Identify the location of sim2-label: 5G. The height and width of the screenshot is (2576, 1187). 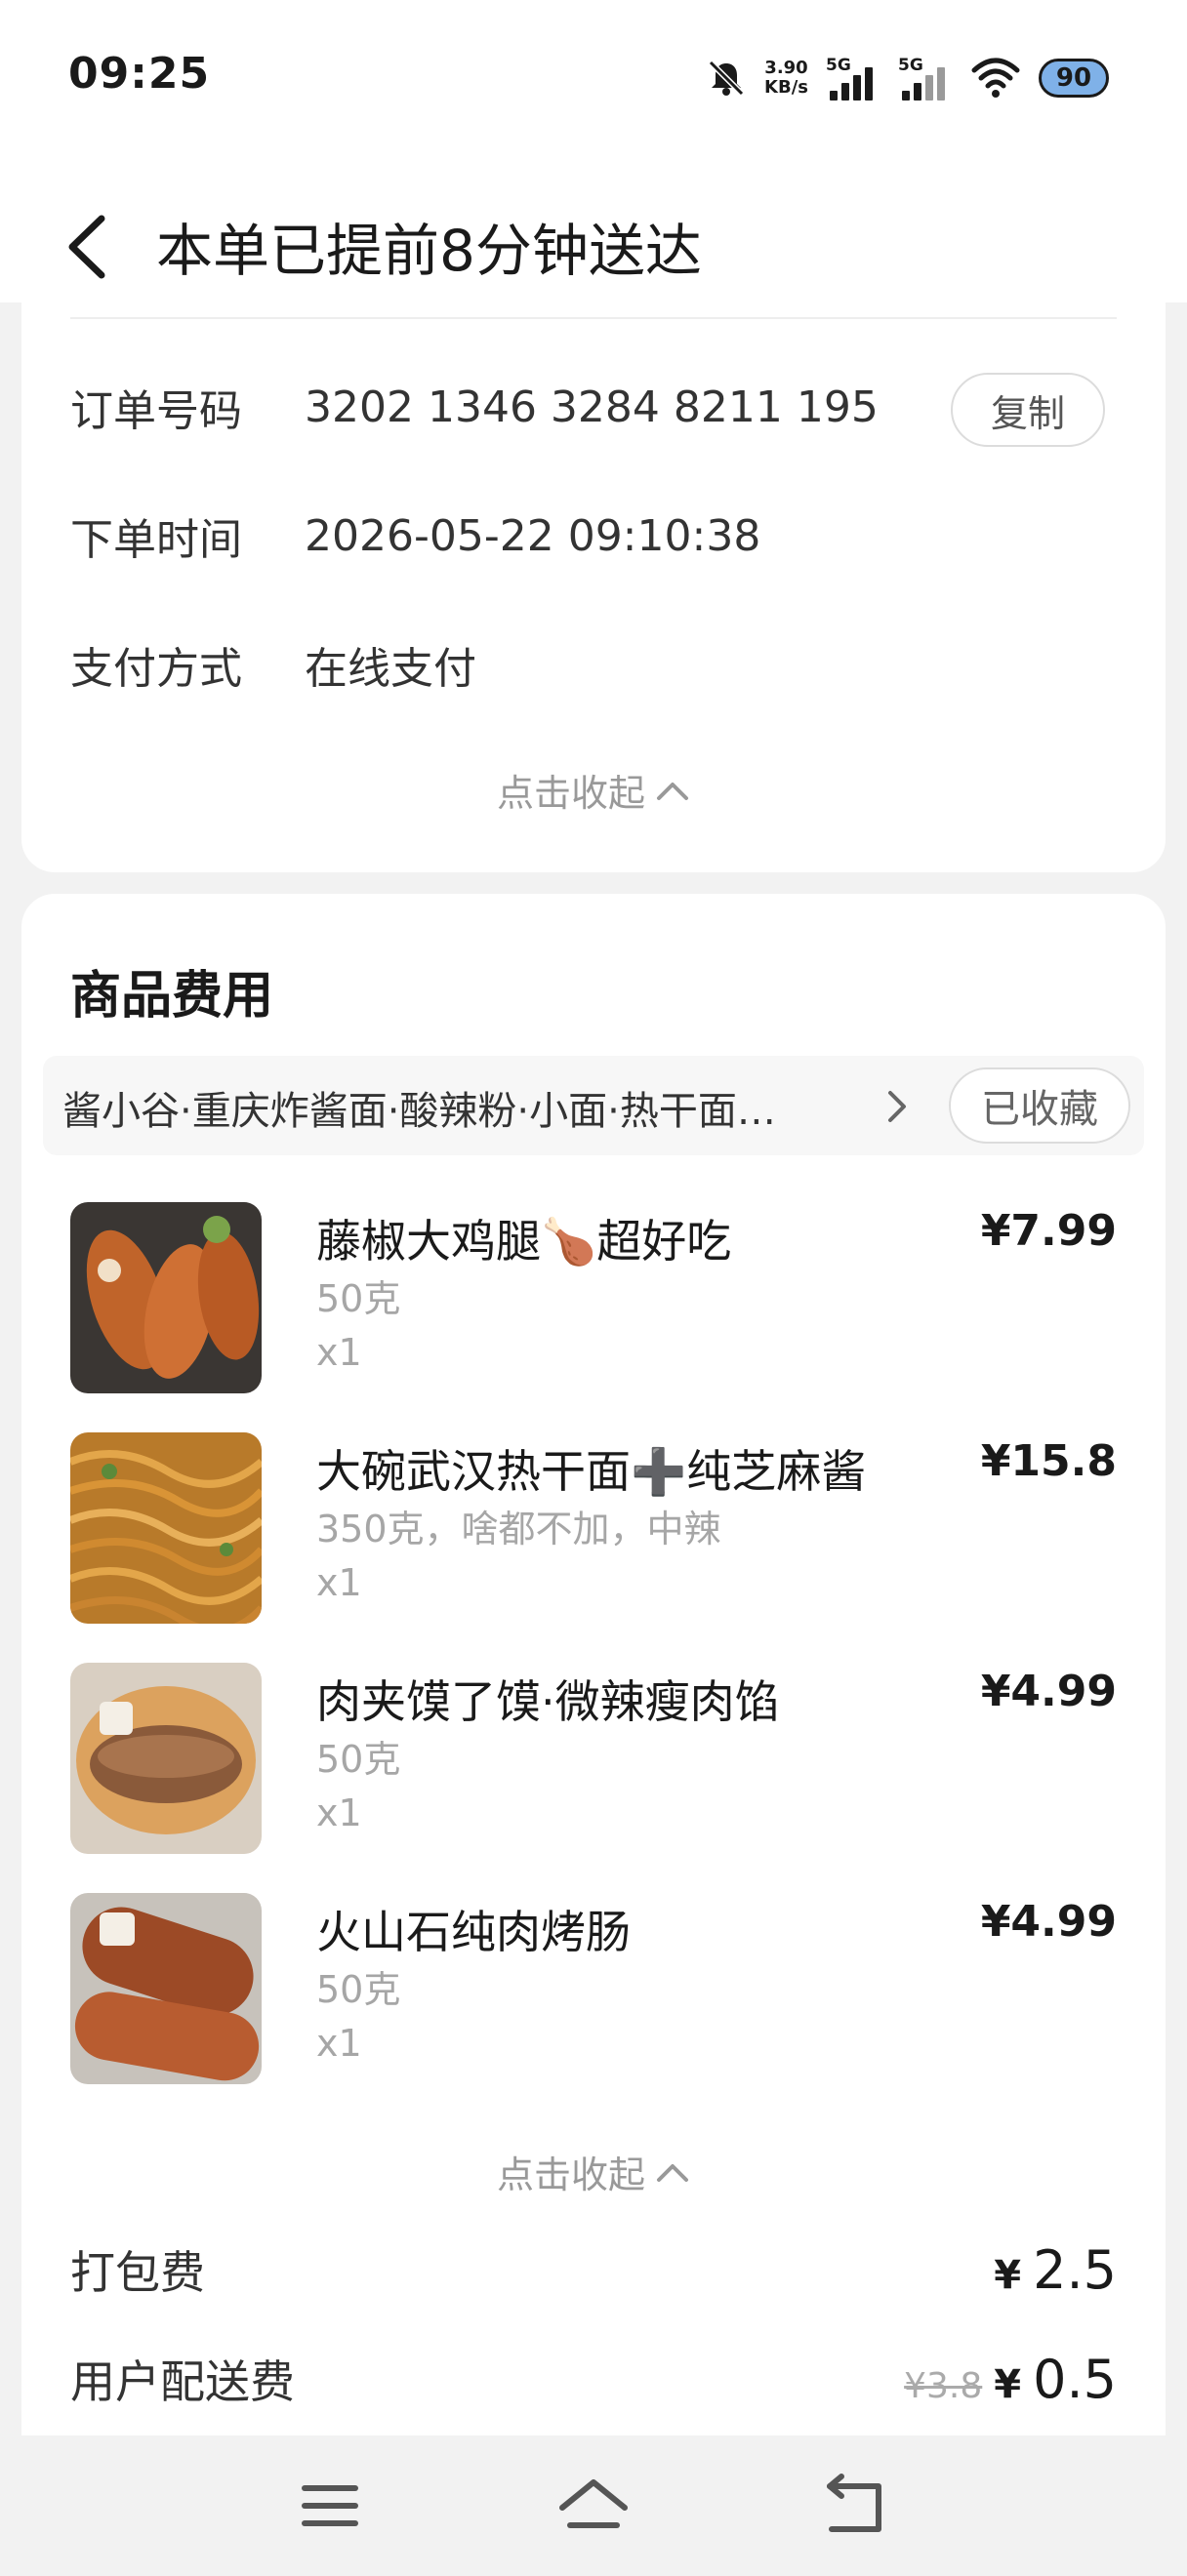
(910, 65).